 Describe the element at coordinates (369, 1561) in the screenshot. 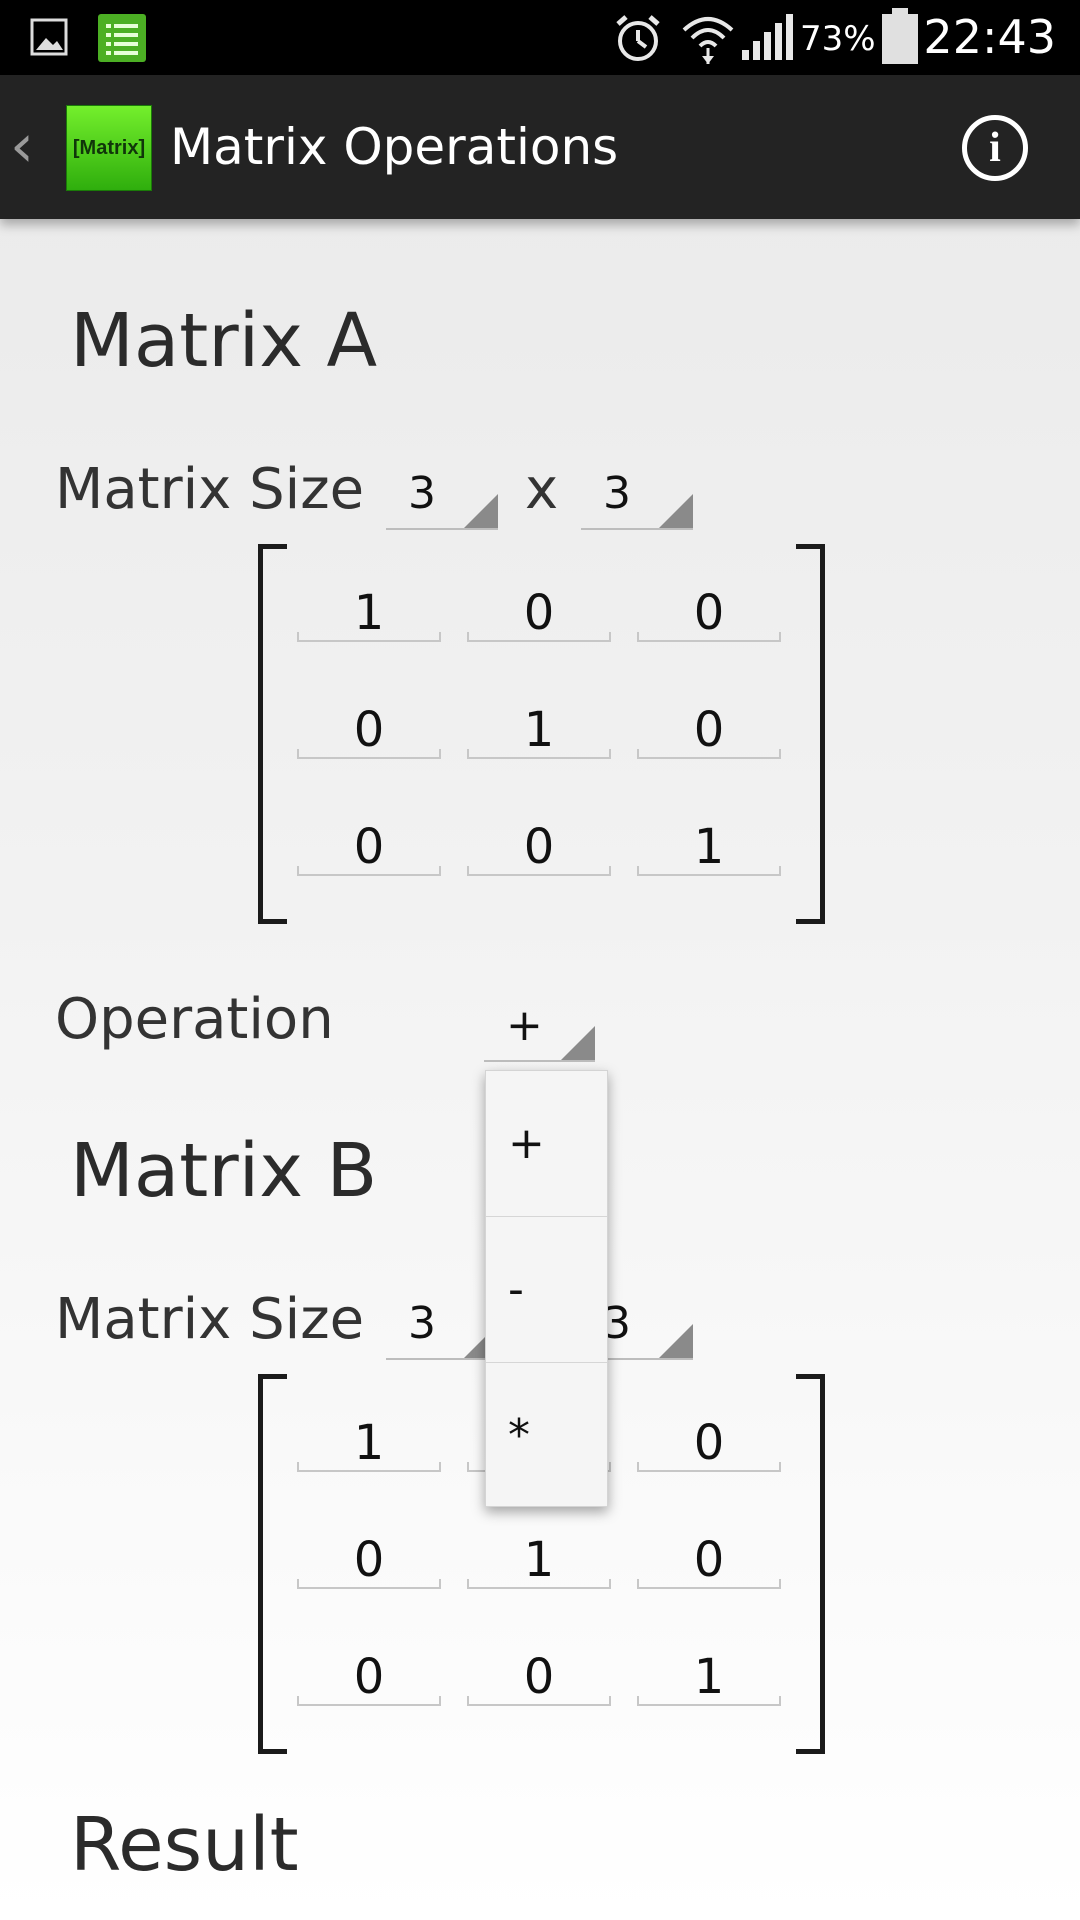

I see `matrix-b-cell-2-1: 0` at that location.